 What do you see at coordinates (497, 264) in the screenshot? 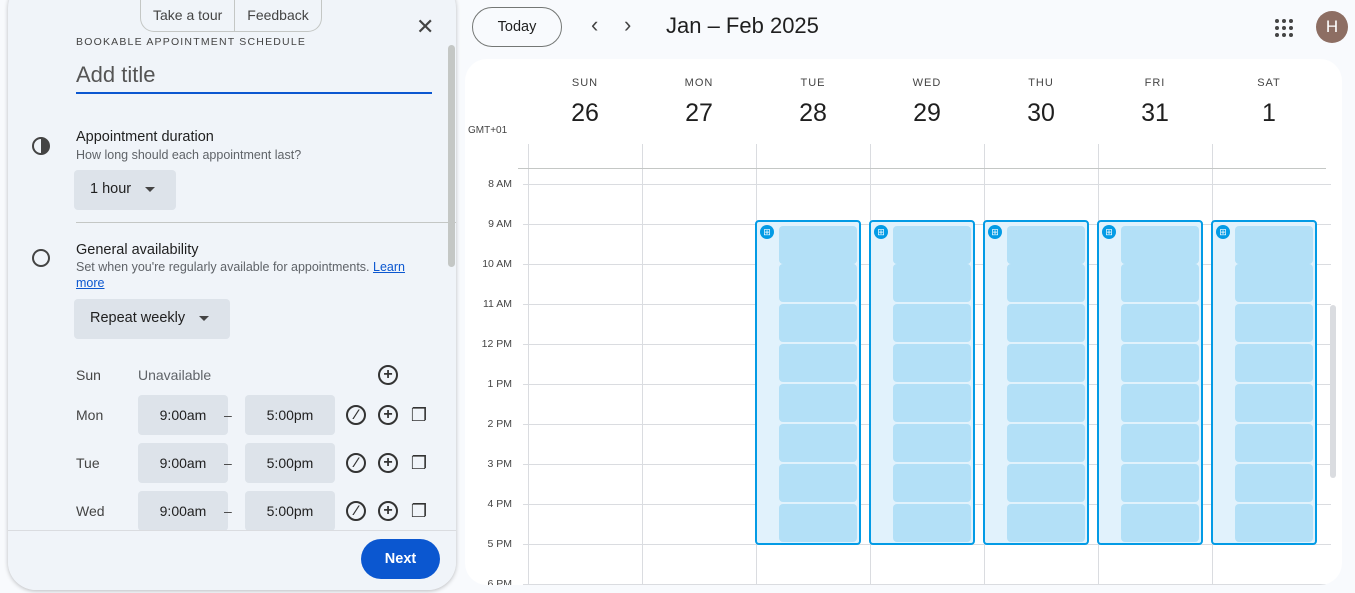
I see `hour-label: 10 AM` at bounding box center [497, 264].